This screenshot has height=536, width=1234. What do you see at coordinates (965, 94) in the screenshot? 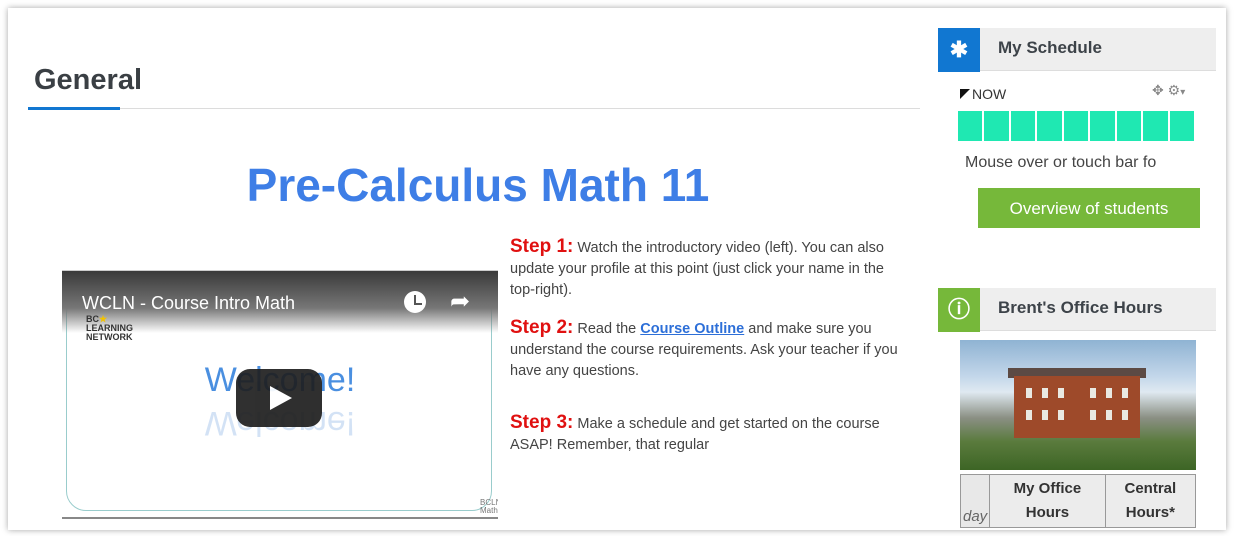
I see `now-flag-icon` at bounding box center [965, 94].